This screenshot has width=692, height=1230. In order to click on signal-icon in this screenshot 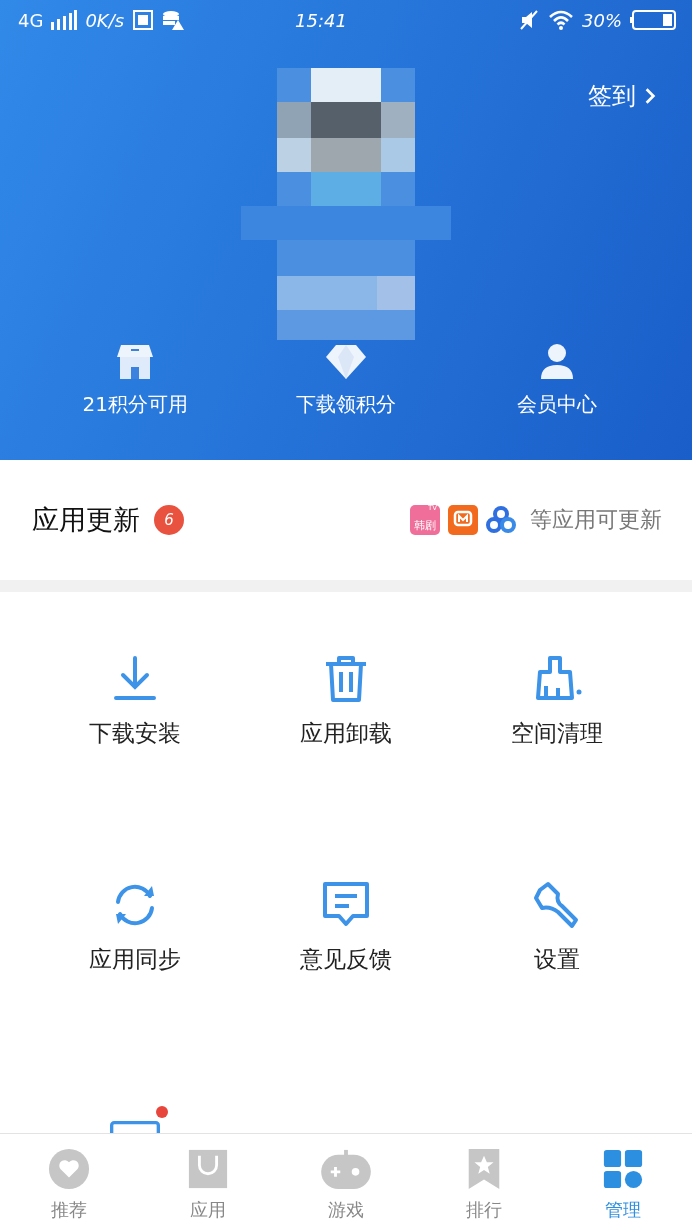, I will do `click(64, 20)`.